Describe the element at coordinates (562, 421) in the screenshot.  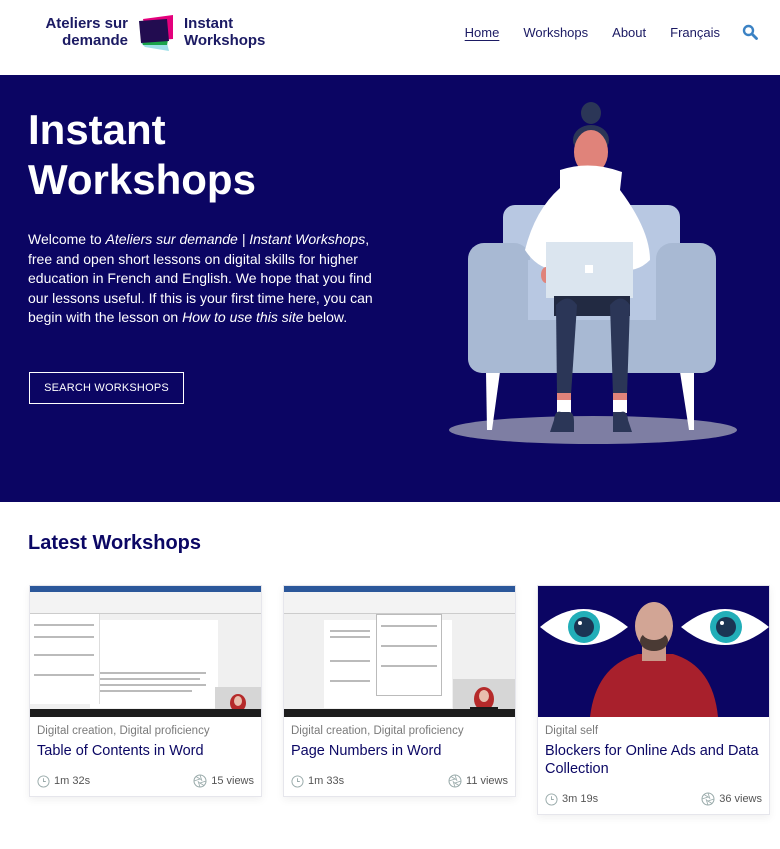
I see `shoe-left` at that location.